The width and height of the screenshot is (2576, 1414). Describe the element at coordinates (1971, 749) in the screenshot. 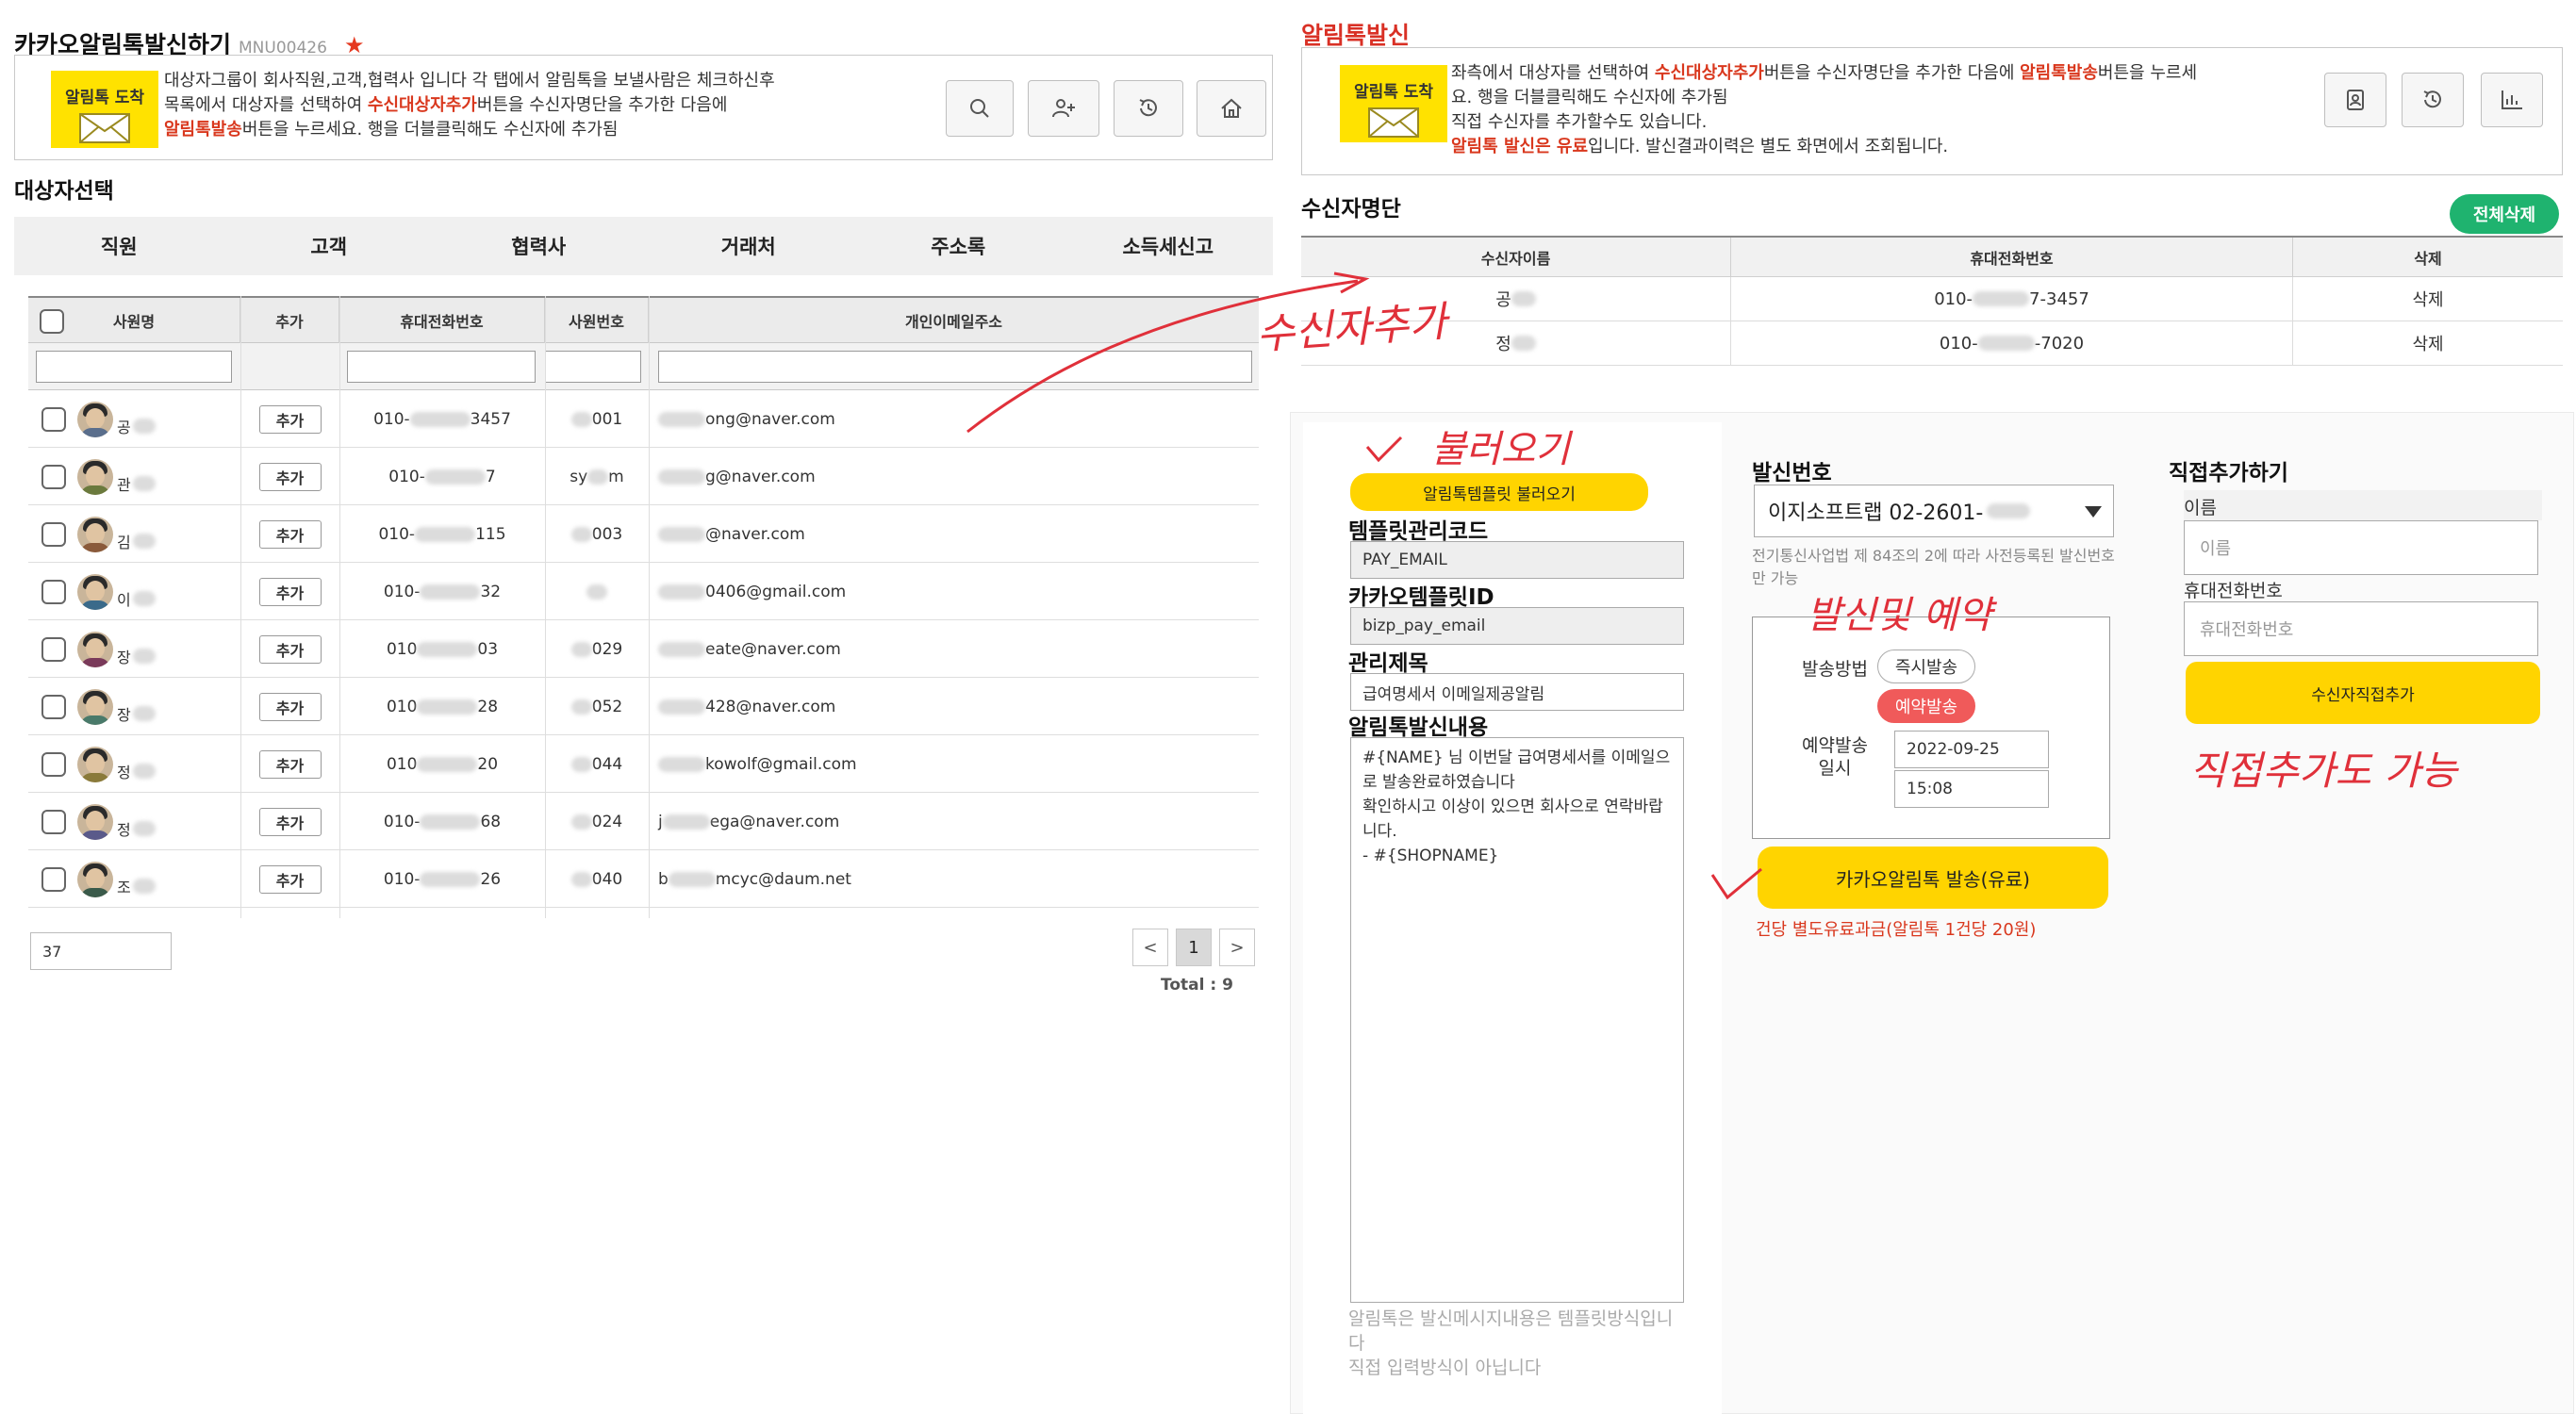

I see `reserve-date-input: 2022-09-25` at that location.